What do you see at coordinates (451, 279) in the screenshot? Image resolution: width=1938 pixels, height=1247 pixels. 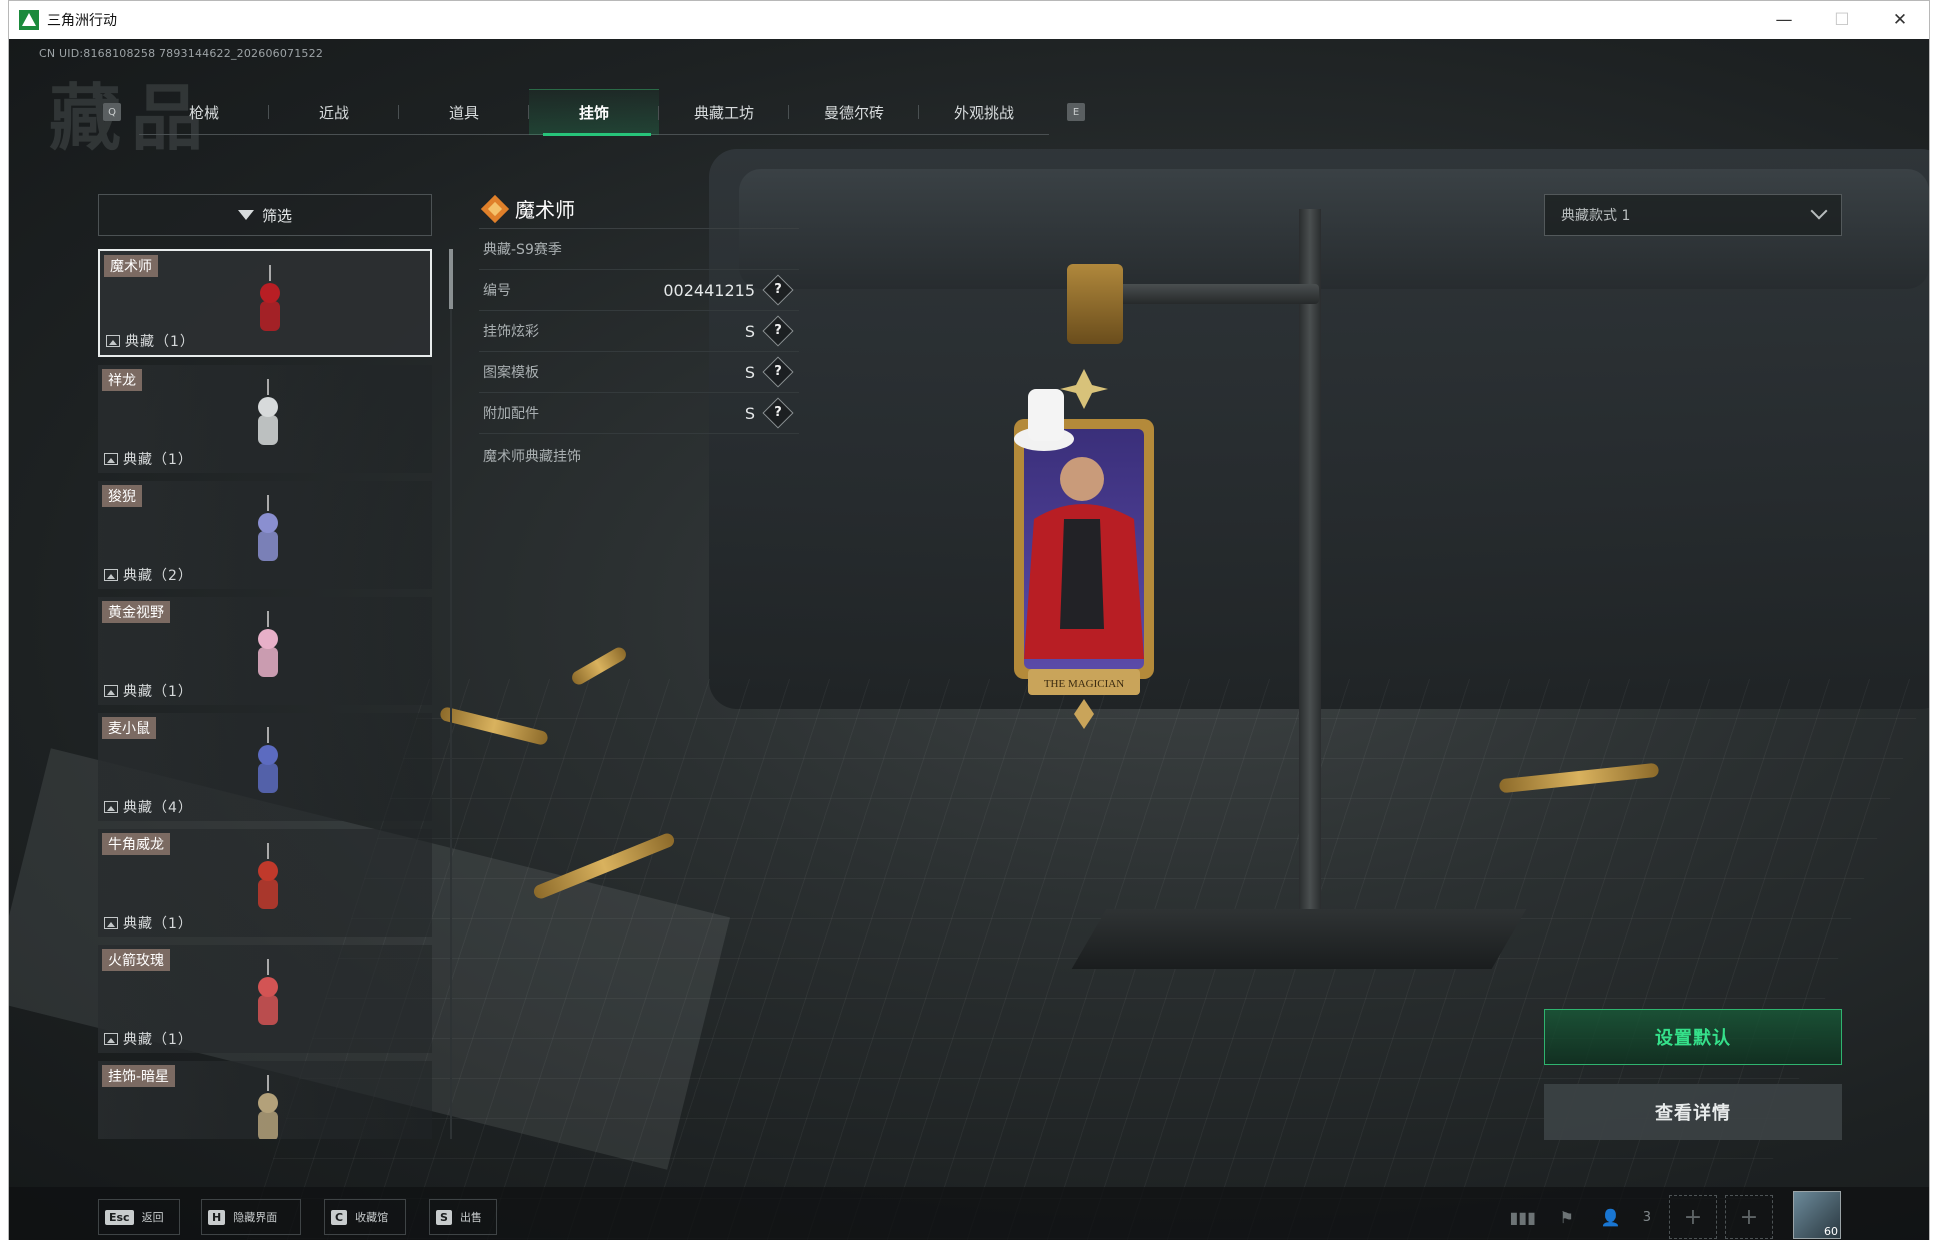 I see `list-scrollbar-thumb` at bounding box center [451, 279].